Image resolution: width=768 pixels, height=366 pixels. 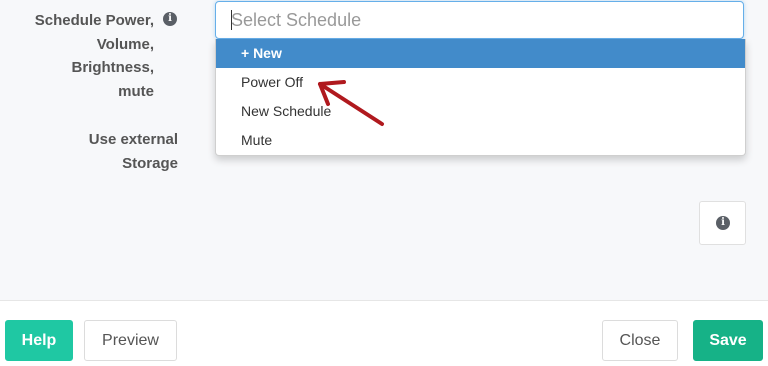 What do you see at coordinates (94, 20) in the screenshot?
I see `schedule-label-line: Schedule Power,` at bounding box center [94, 20].